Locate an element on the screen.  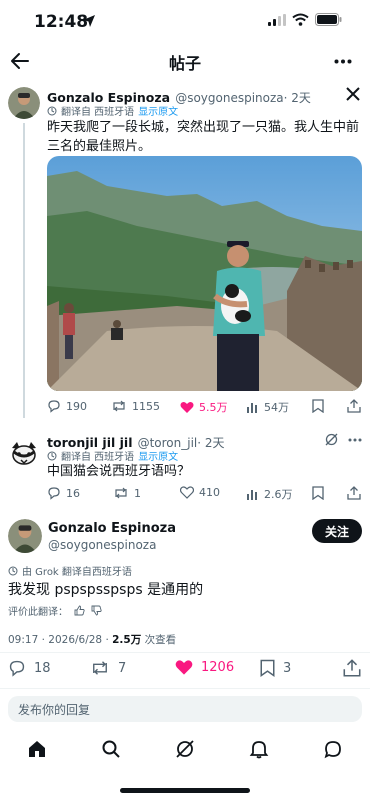
messages-icon is located at coordinates (333, 749).